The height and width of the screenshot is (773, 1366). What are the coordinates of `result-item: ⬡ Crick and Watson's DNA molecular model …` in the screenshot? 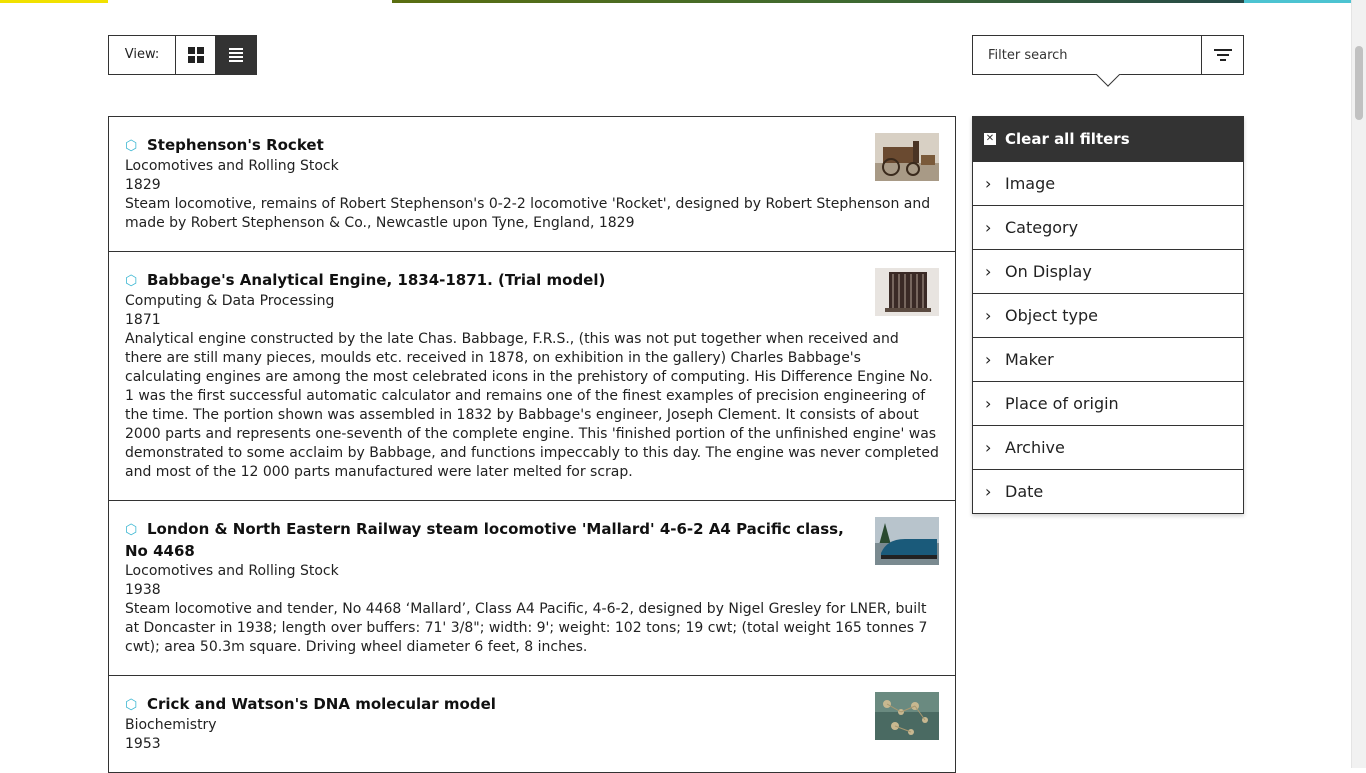 It's located at (532, 724).